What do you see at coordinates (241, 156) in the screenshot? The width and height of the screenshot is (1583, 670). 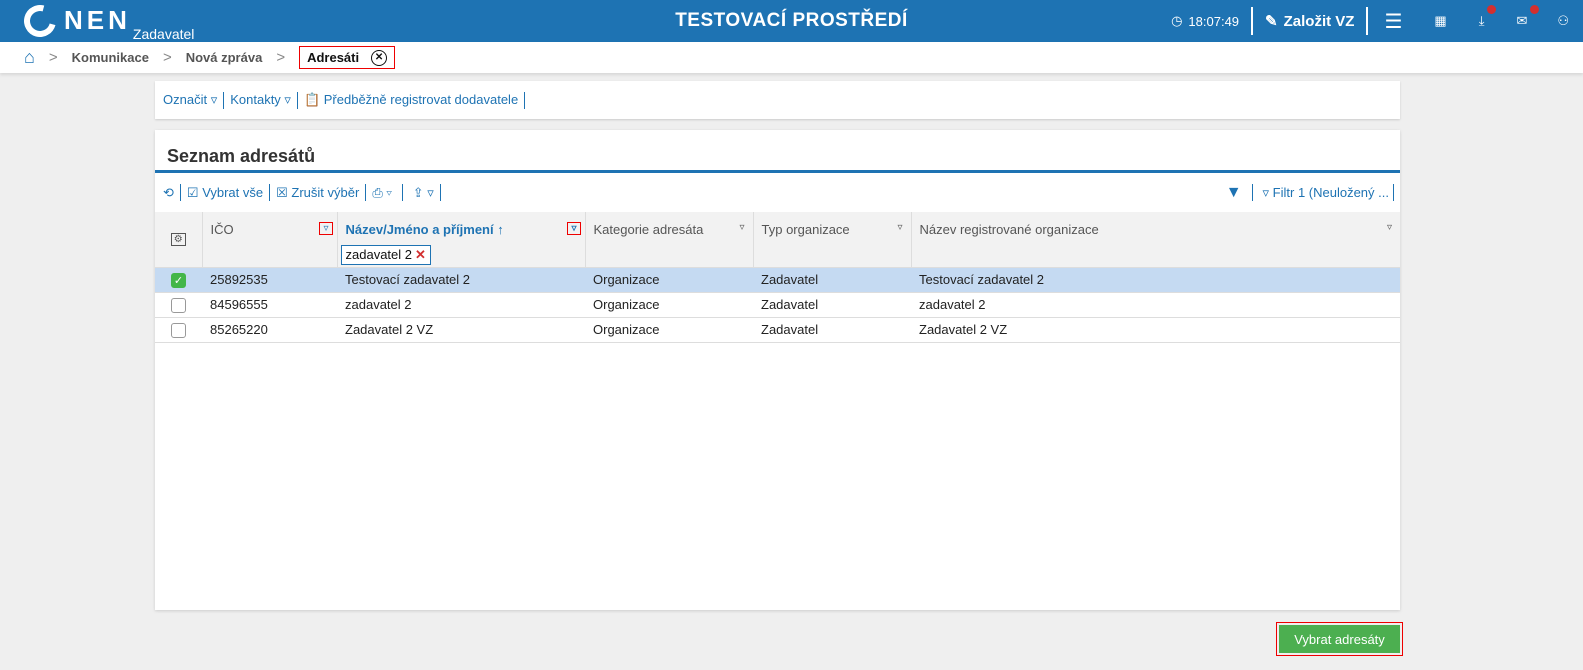 I see `list-title: Seznam adresátů` at bounding box center [241, 156].